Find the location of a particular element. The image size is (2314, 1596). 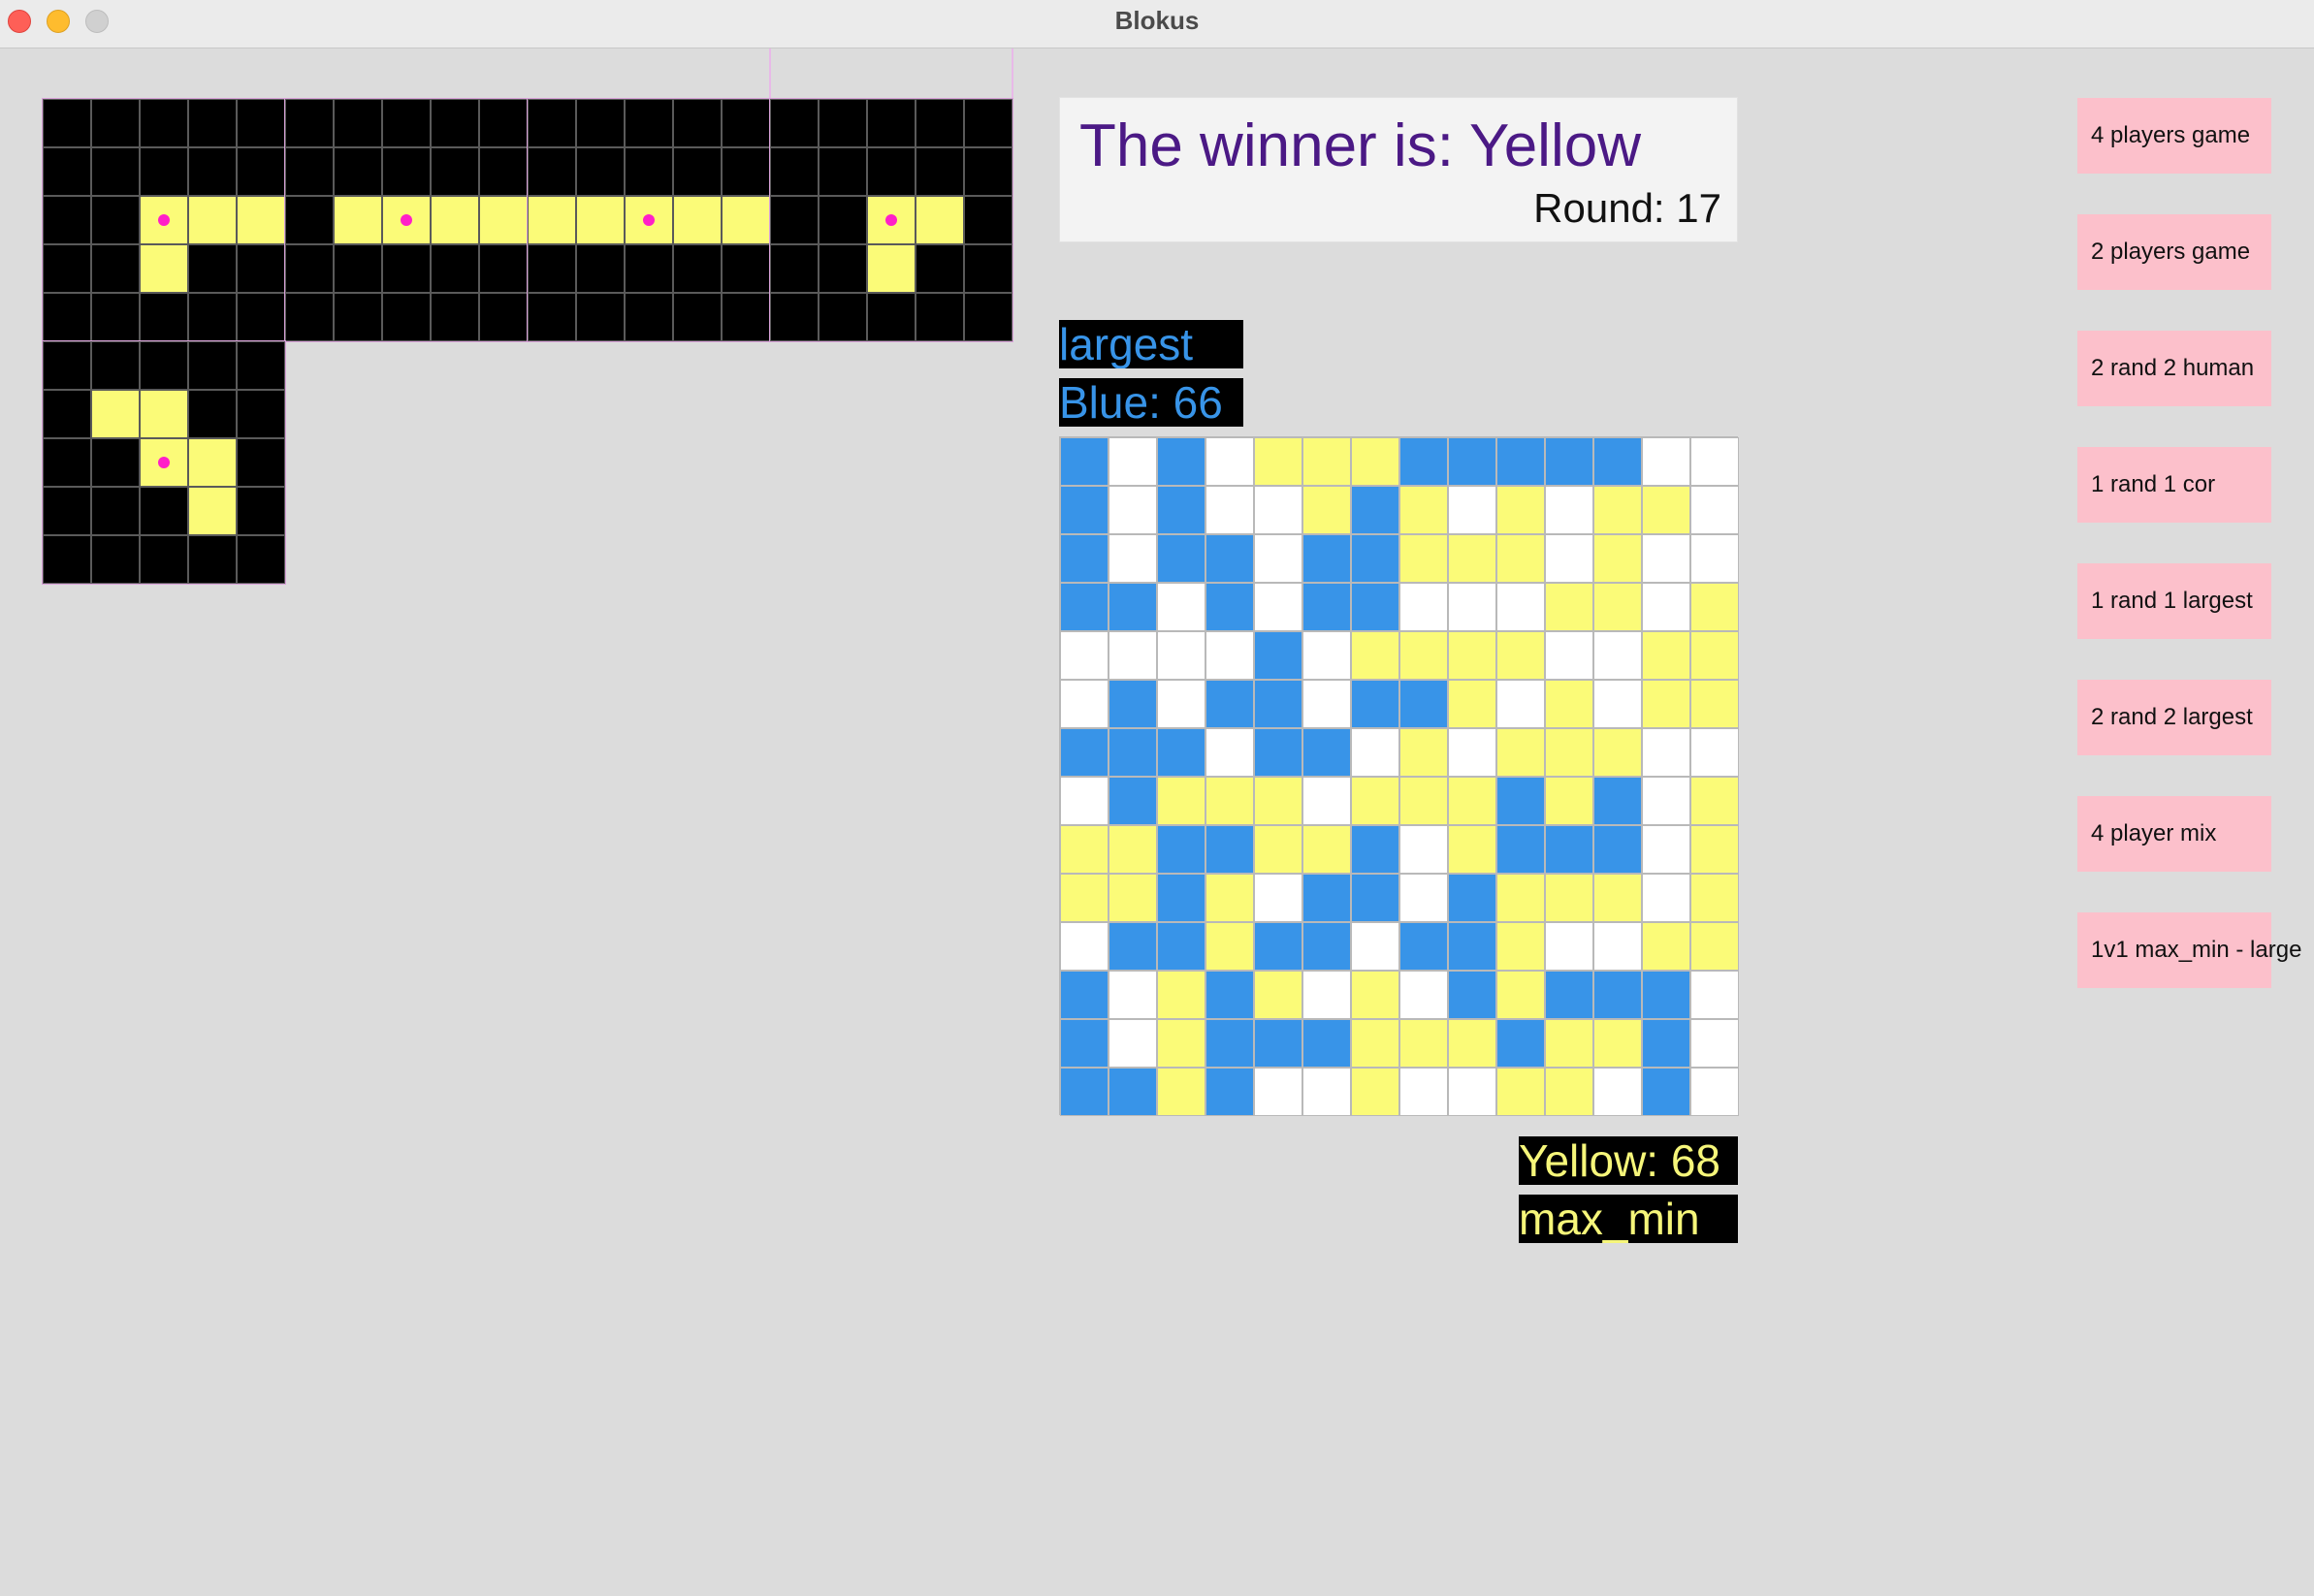

four-players-game-button: 4 players game is located at coordinates (2174, 136).